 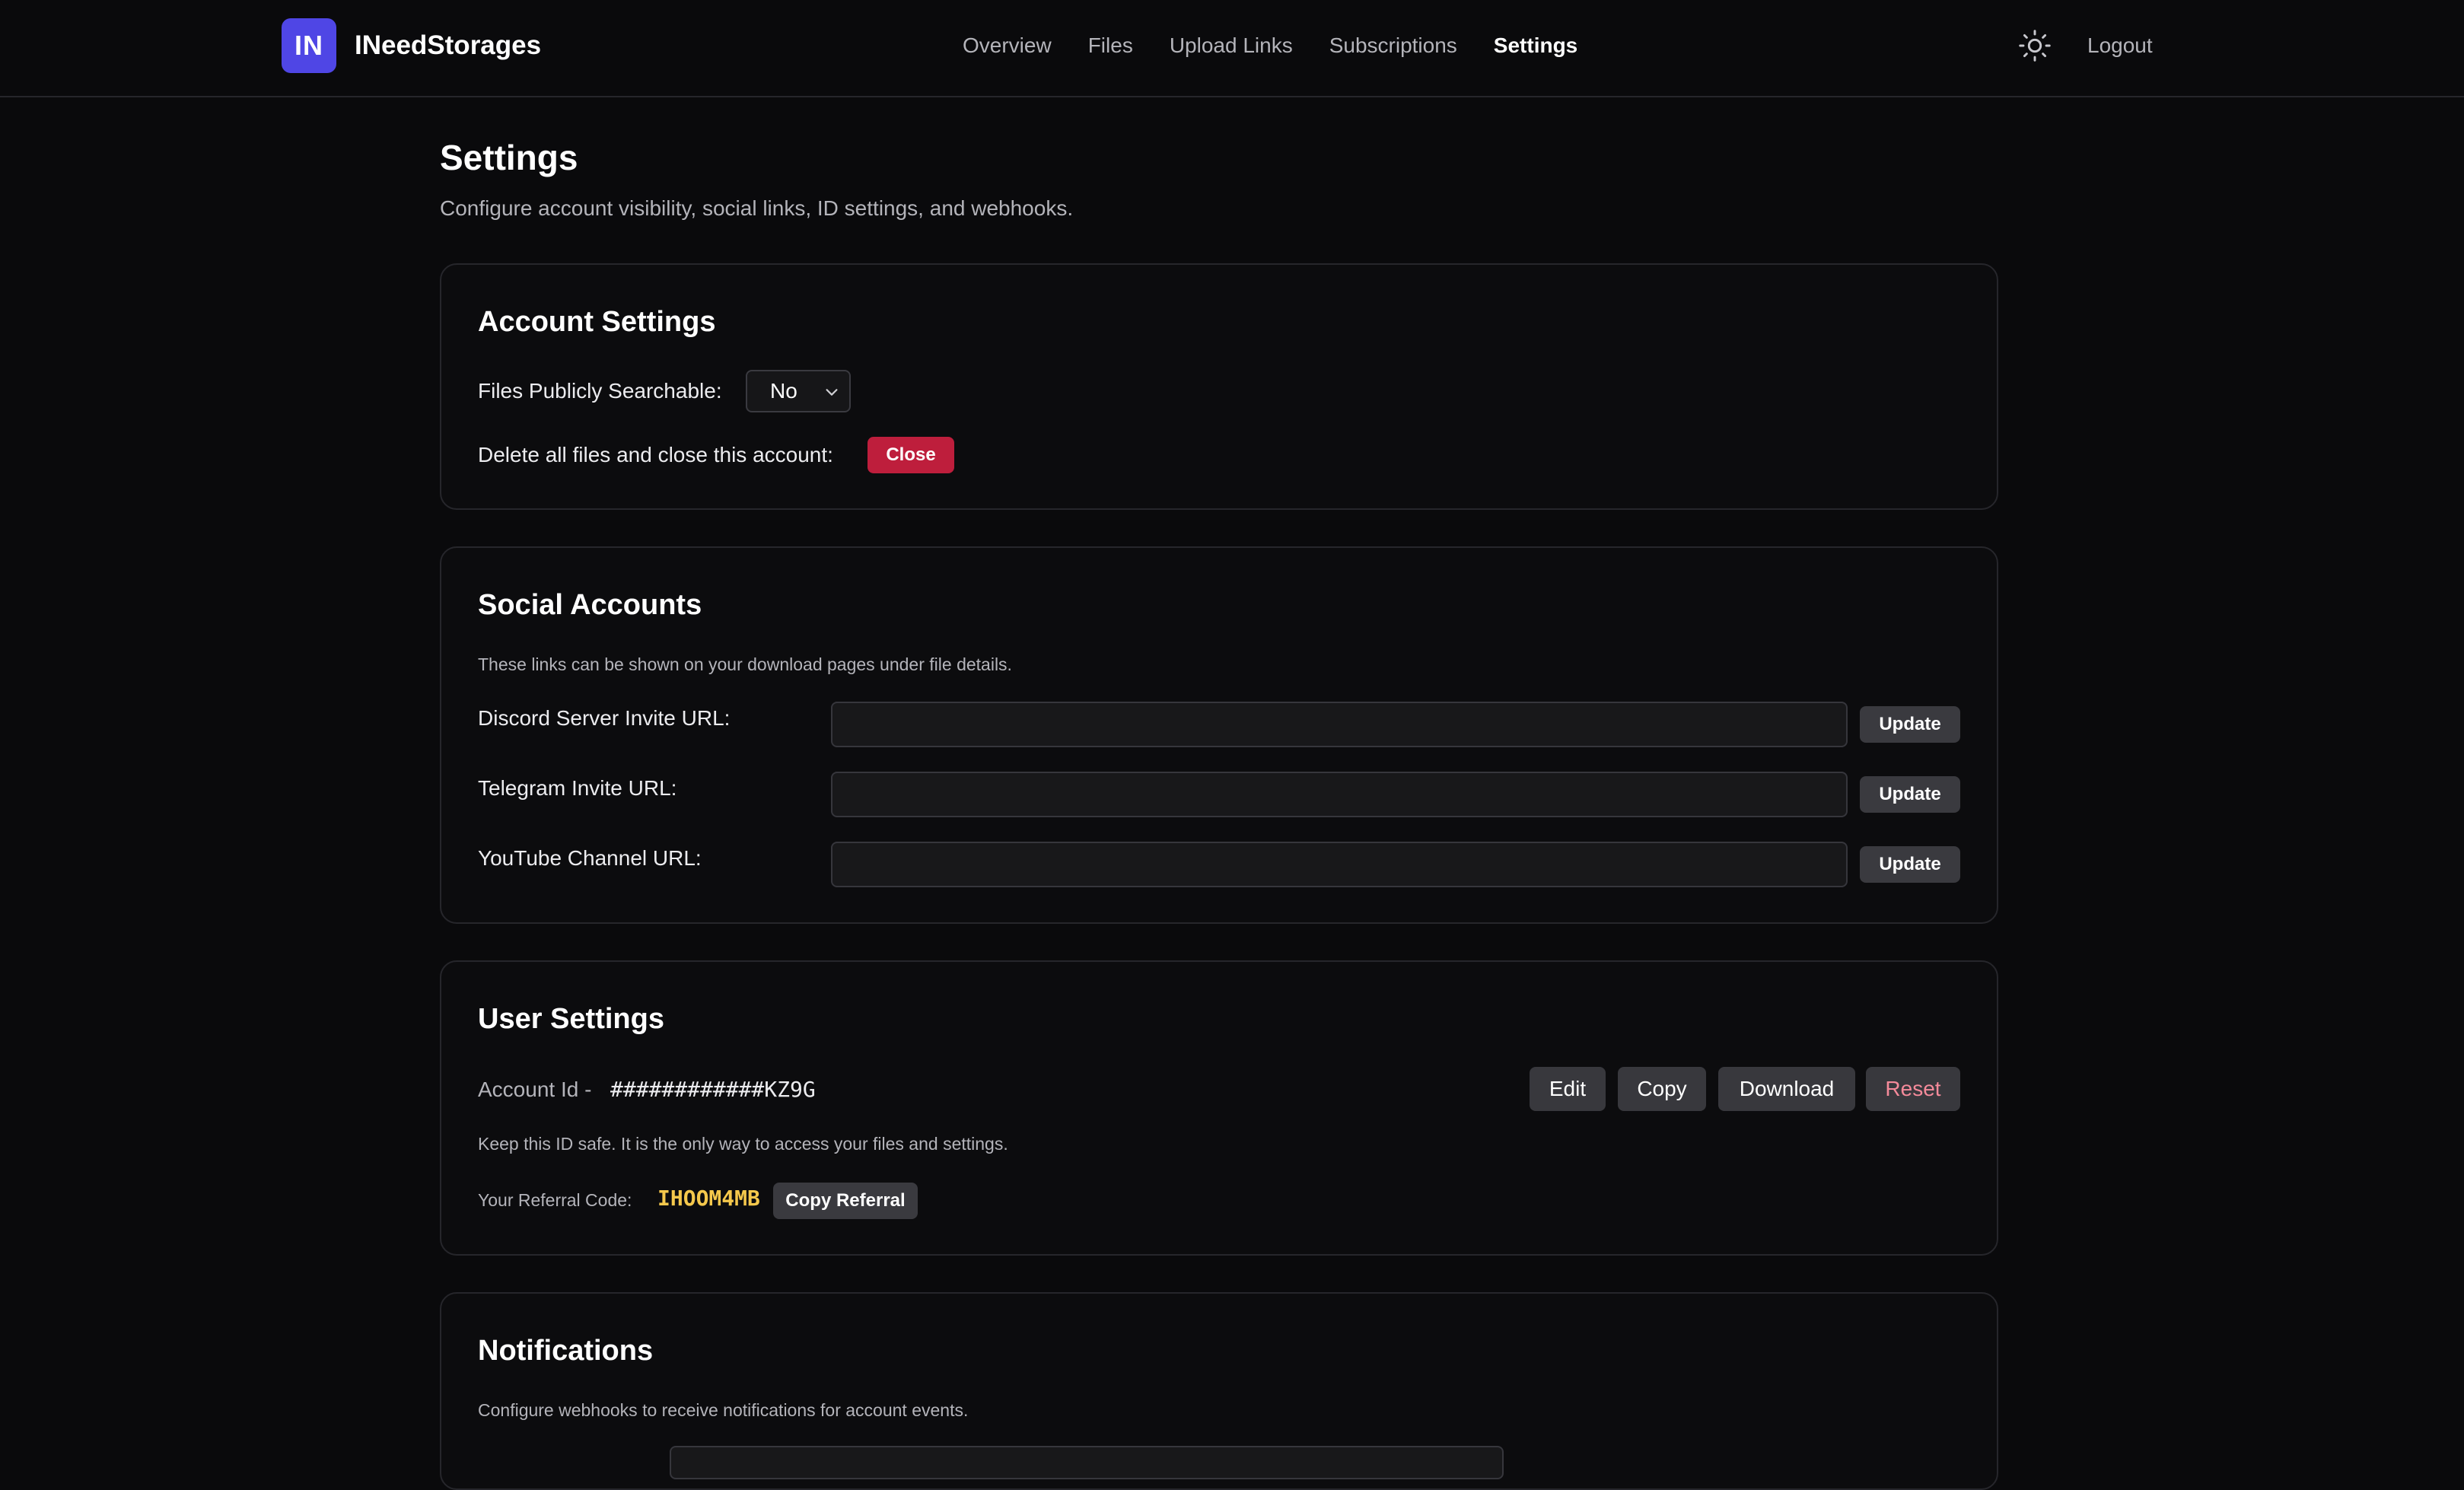 I want to click on youtube-url-input, so click(x=1339, y=864).